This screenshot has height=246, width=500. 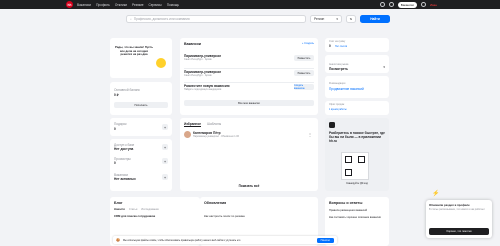 What do you see at coordinates (357, 217) in the screenshot?
I see `qa-item: Как составить хорошее описание вакансии` at bounding box center [357, 217].